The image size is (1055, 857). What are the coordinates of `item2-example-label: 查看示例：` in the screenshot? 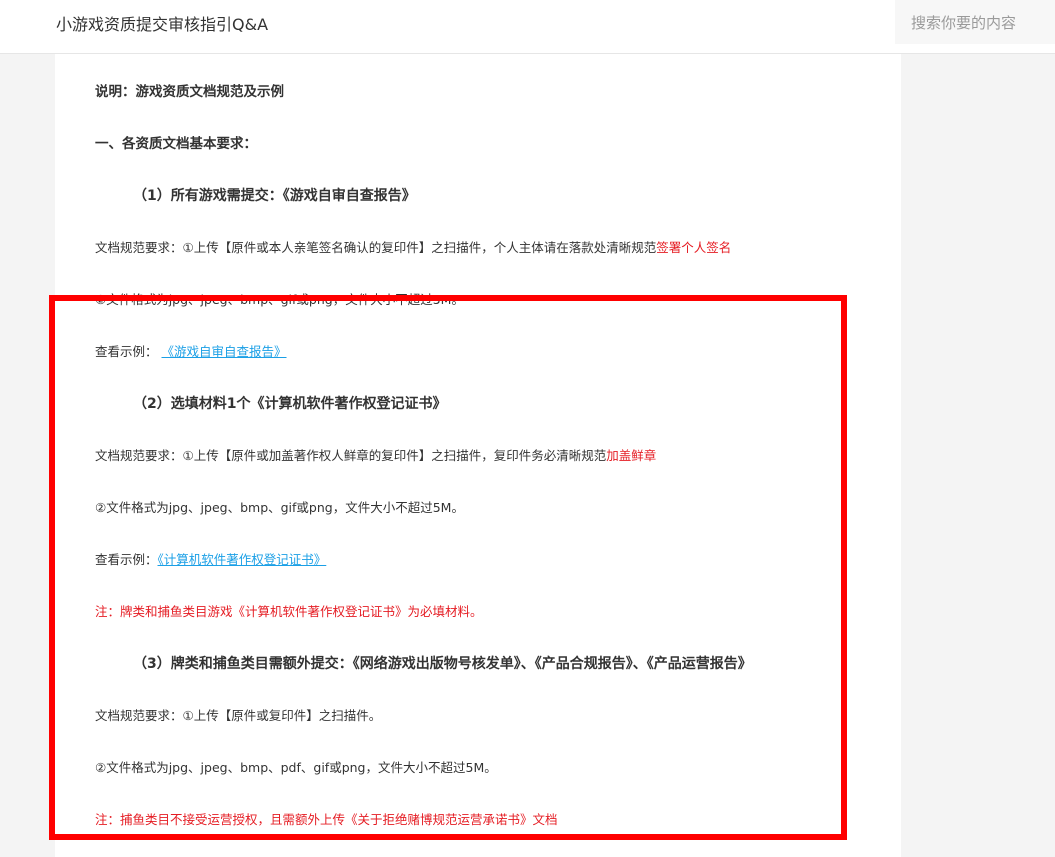 It's located at (126, 559).